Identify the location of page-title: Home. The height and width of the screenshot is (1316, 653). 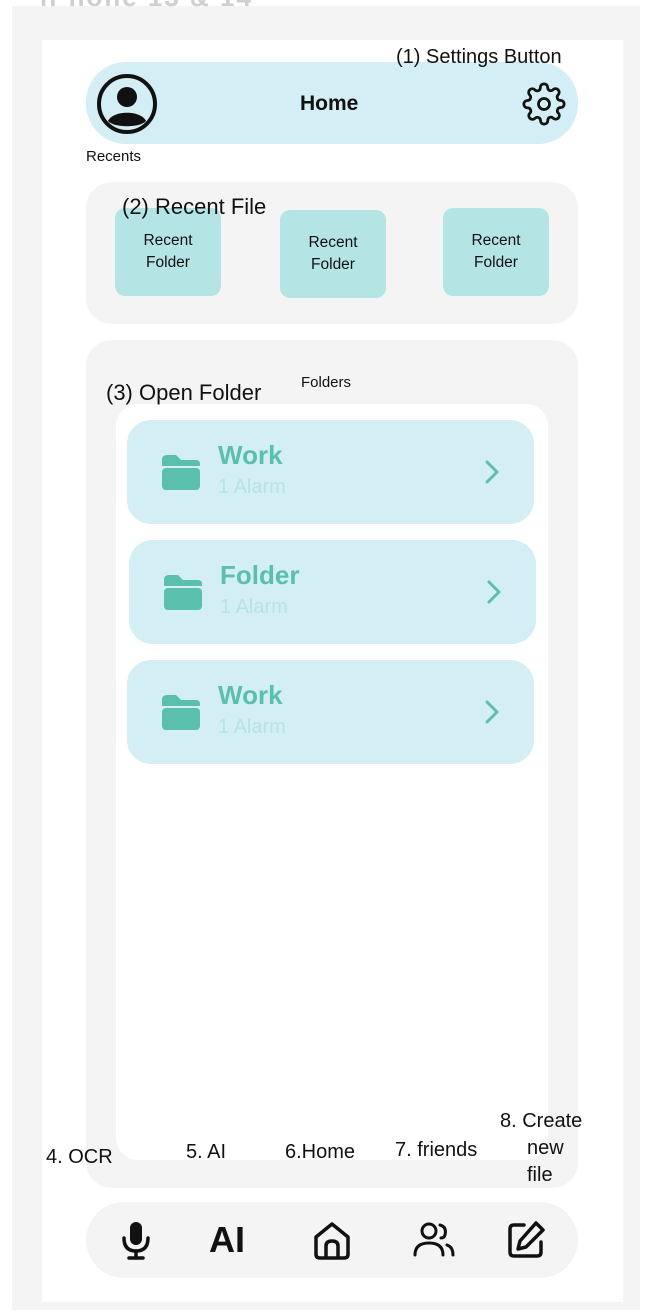
(329, 103).